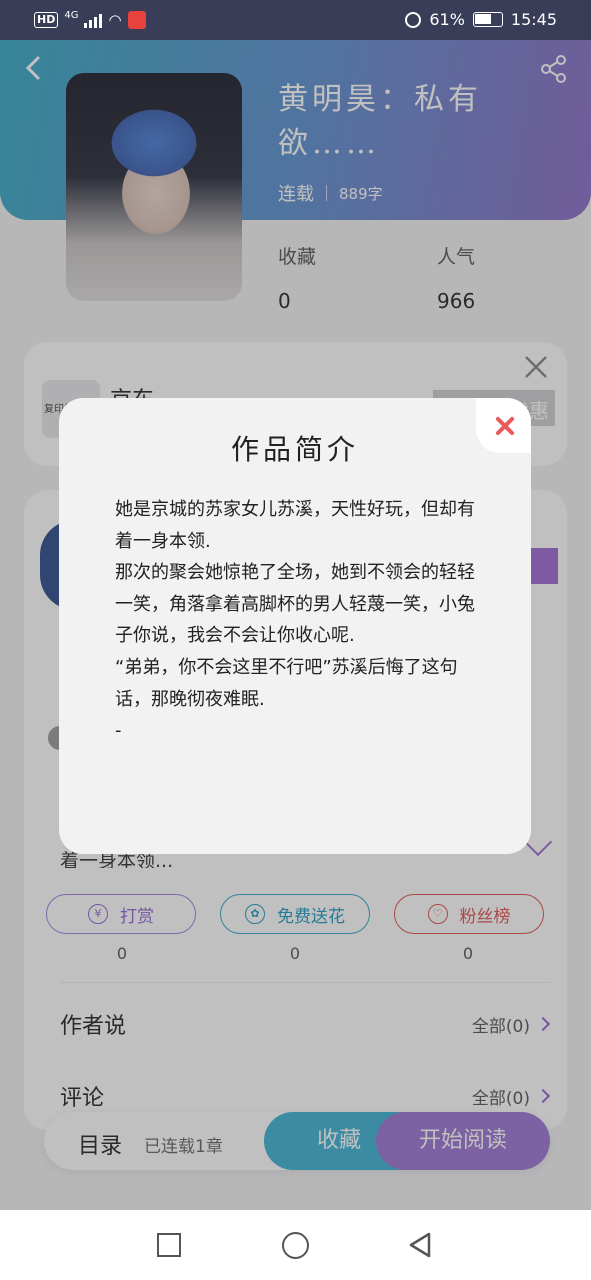 The height and width of the screenshot is (1280, 591). What do you see at coordinates (295, 525) in the screenshot?
I see `intro-paragraph: 她是京城的苏家女儿苏溪，天性好玩，但却有着一身本领.` at bounding box center [295, 525].